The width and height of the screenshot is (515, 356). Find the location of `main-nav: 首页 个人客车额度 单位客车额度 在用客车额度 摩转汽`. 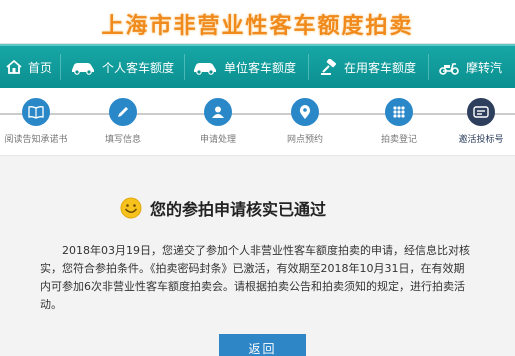

main-nav: 首页 个人客车额度 单位客车额度 在用客车额度 摩转汽 is located at coordinates (257, 66).